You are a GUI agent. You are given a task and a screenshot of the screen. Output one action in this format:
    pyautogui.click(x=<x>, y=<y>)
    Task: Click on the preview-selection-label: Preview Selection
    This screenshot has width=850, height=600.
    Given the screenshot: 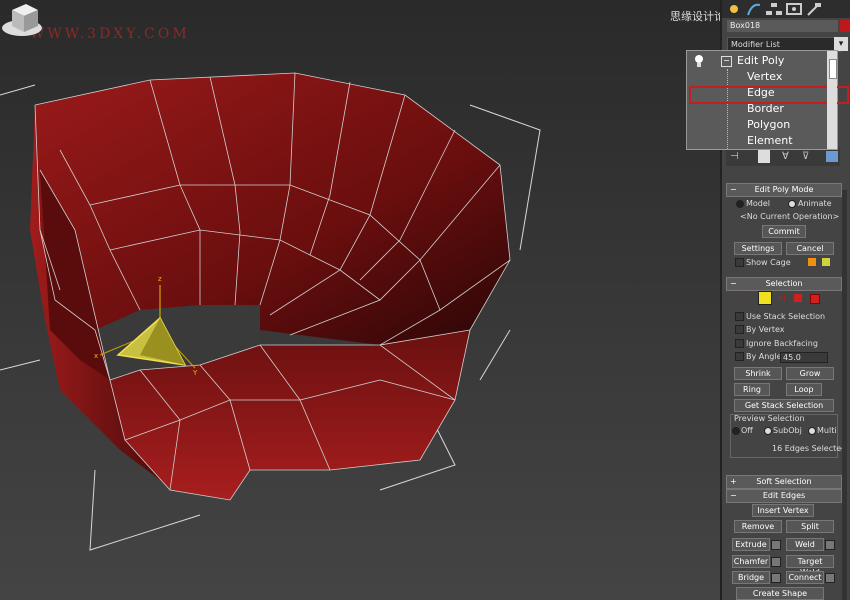 What is the action you would take?
    pyautogui.click(x=769, y=418)
    